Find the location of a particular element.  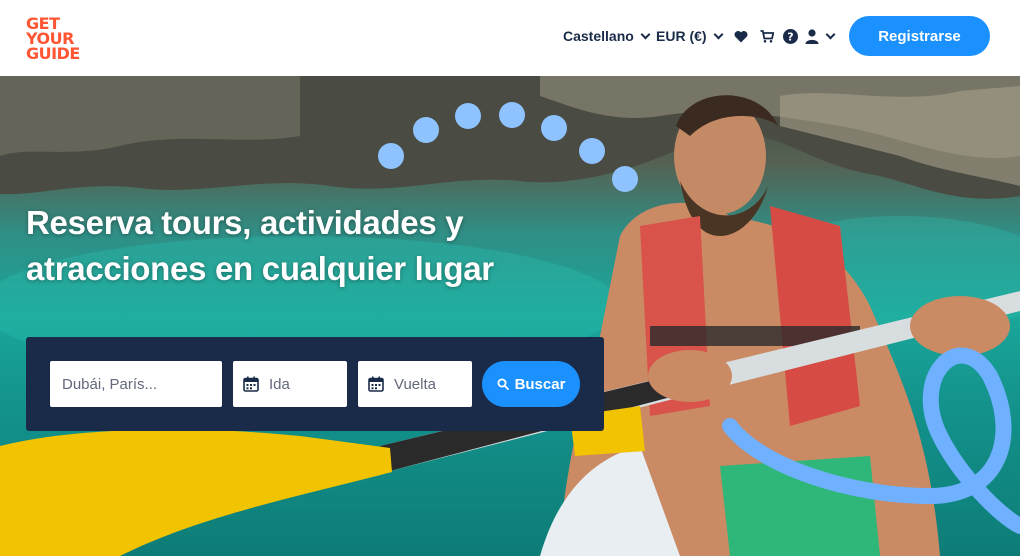

currency-selector: EUR (€) is located at coordinates (690, 36).